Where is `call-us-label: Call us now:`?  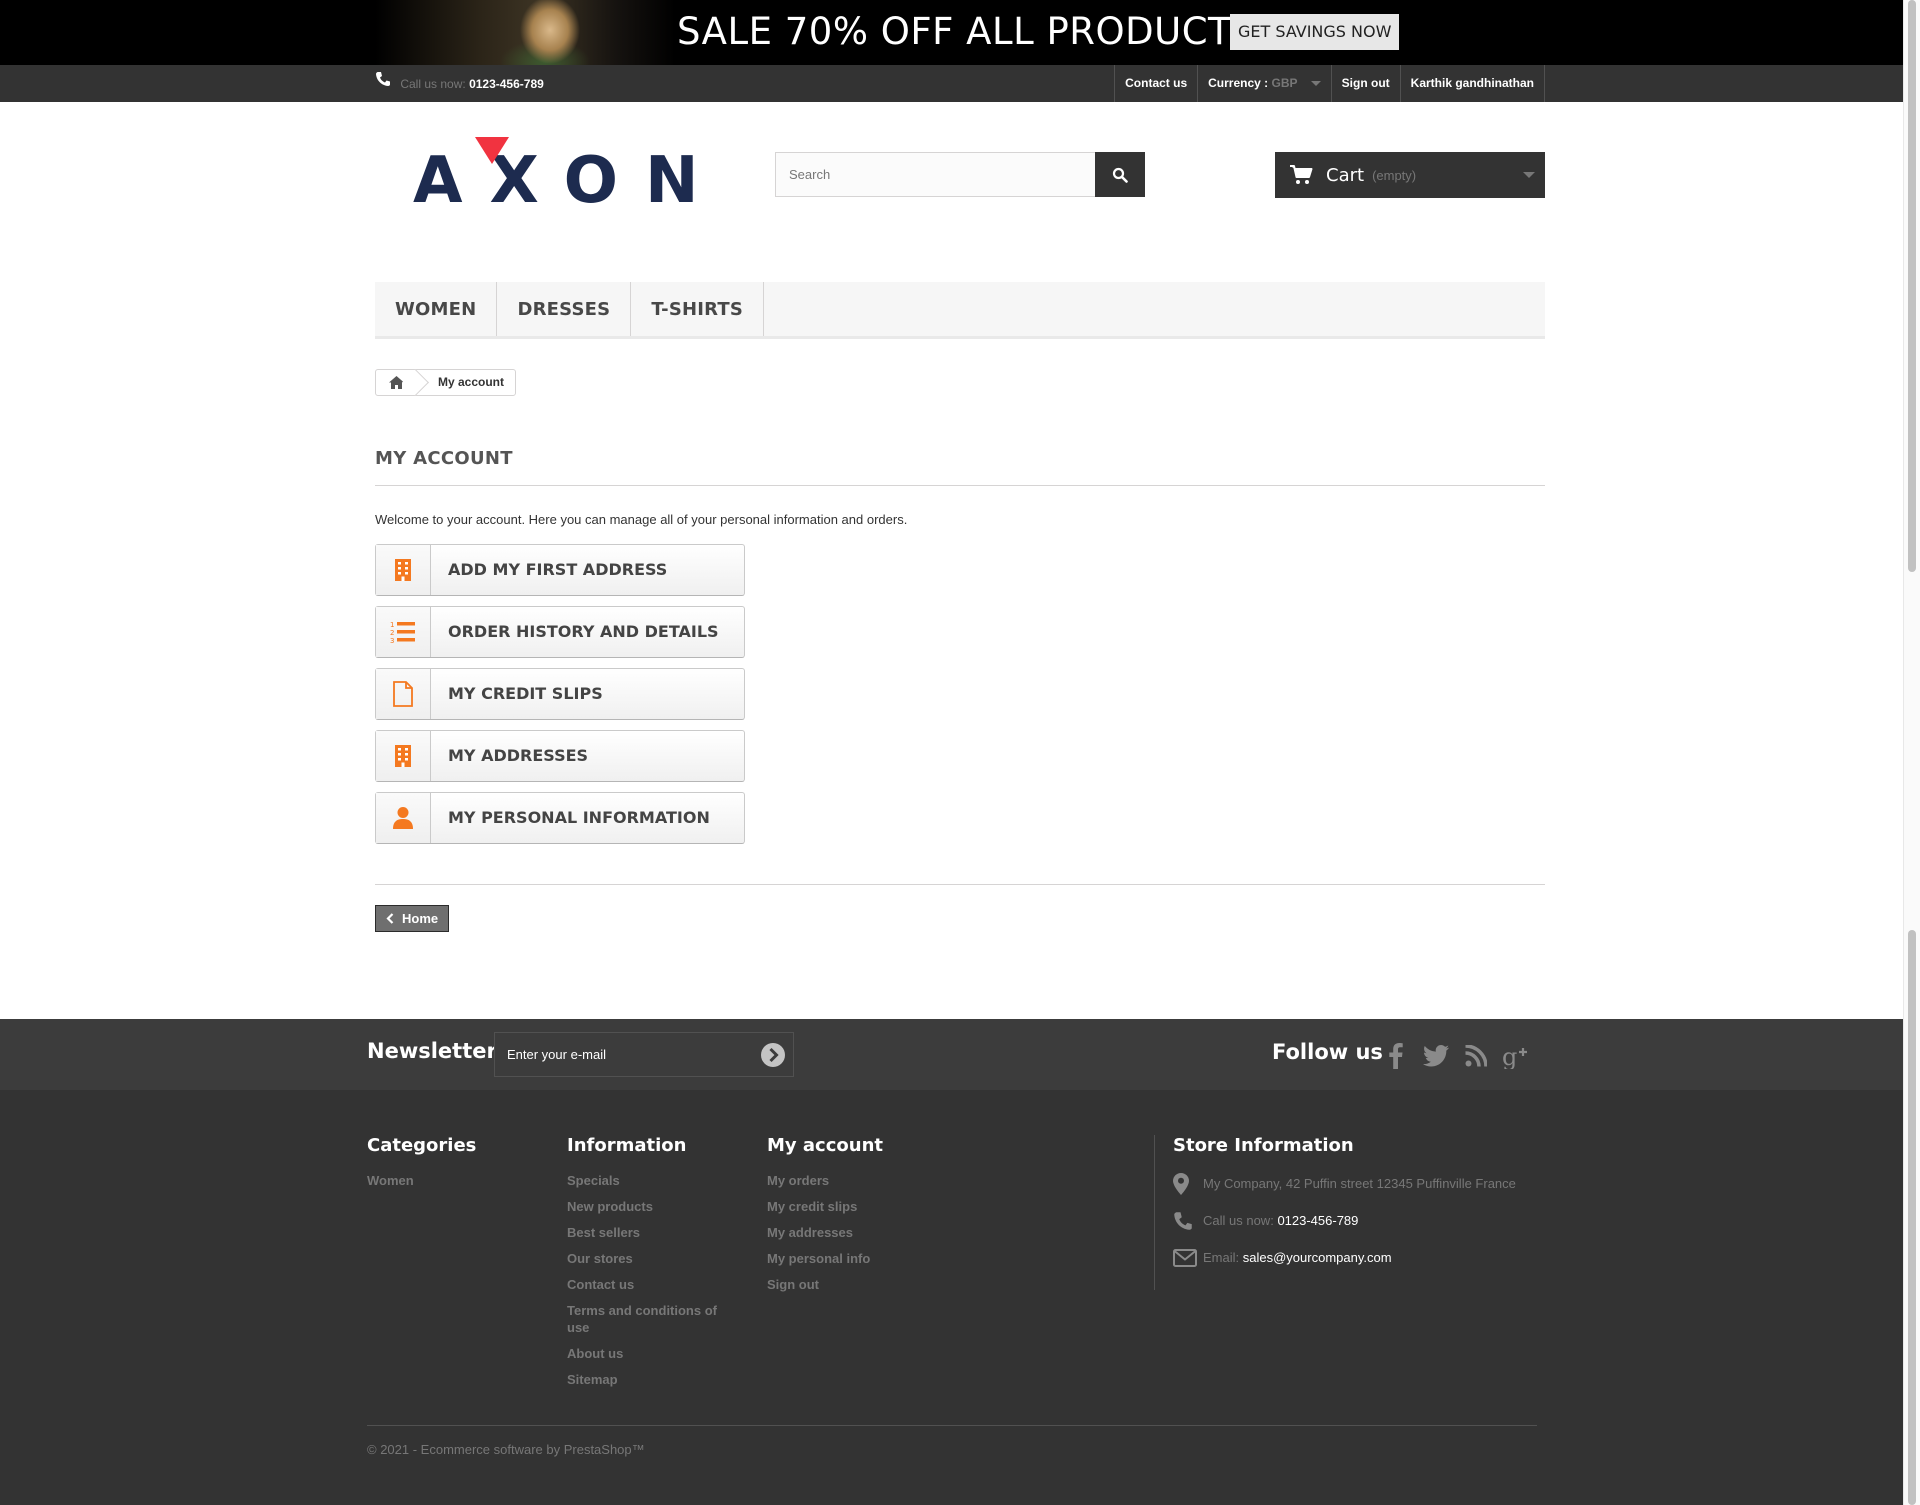
call-us-label: Call us now: is located at coordinates (433, 84).